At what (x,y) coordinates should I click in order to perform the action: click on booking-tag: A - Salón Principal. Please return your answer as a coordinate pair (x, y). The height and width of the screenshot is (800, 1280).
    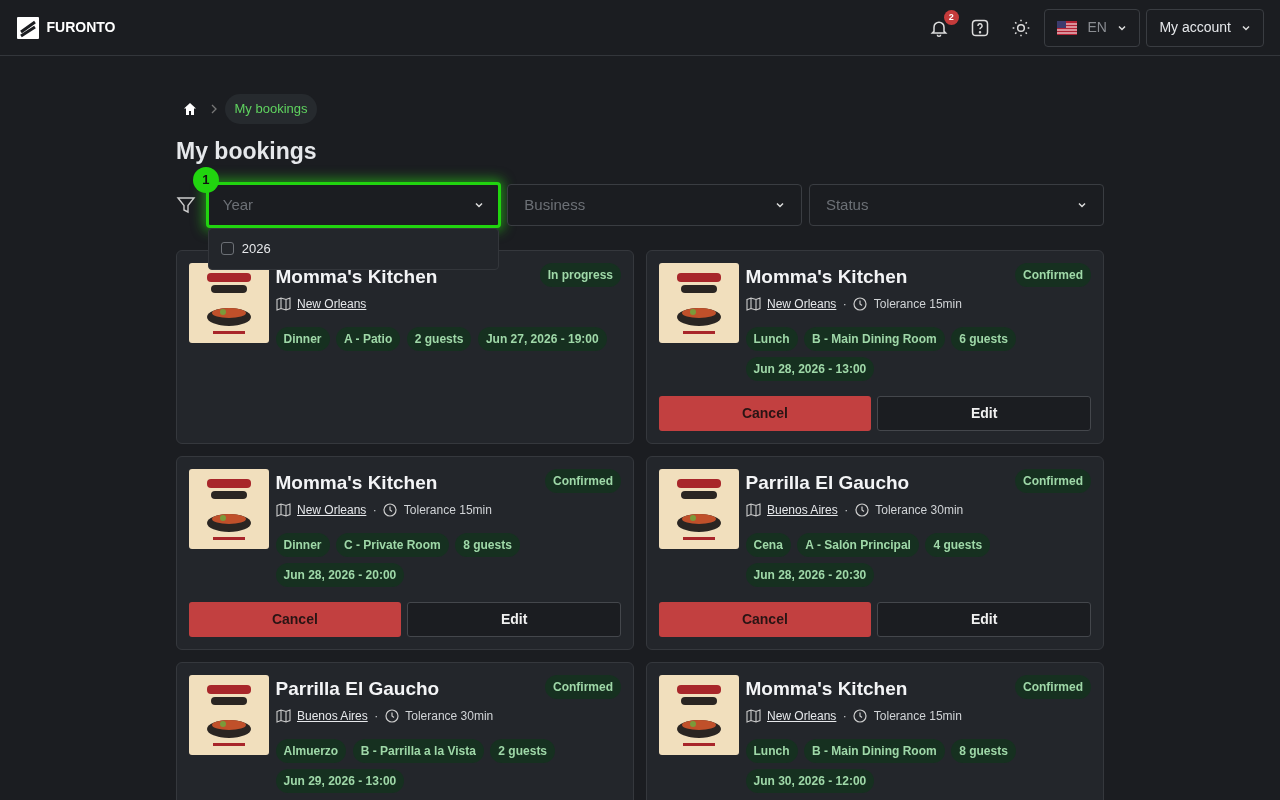
    Looking at the image, I should click on (858, 544).